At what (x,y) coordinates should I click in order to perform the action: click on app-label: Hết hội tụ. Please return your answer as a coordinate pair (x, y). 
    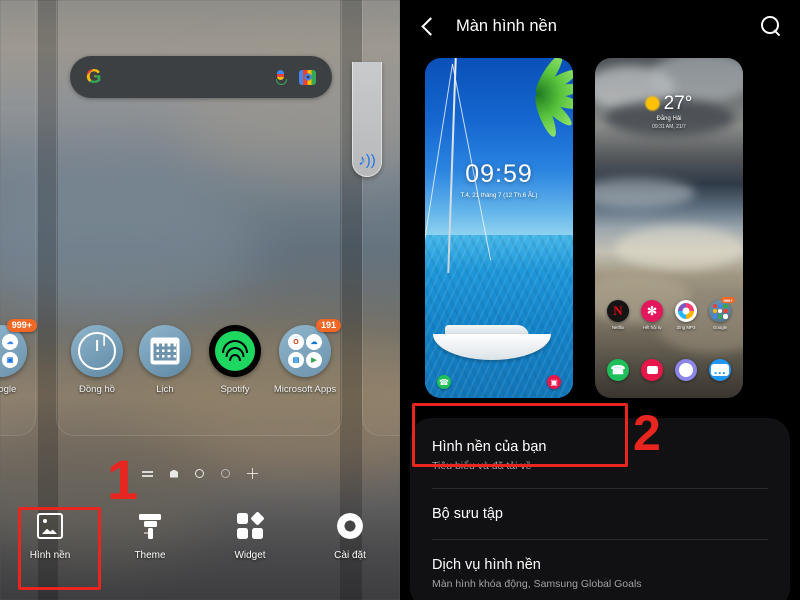
    Looking at the image, I should click on (652, 327).